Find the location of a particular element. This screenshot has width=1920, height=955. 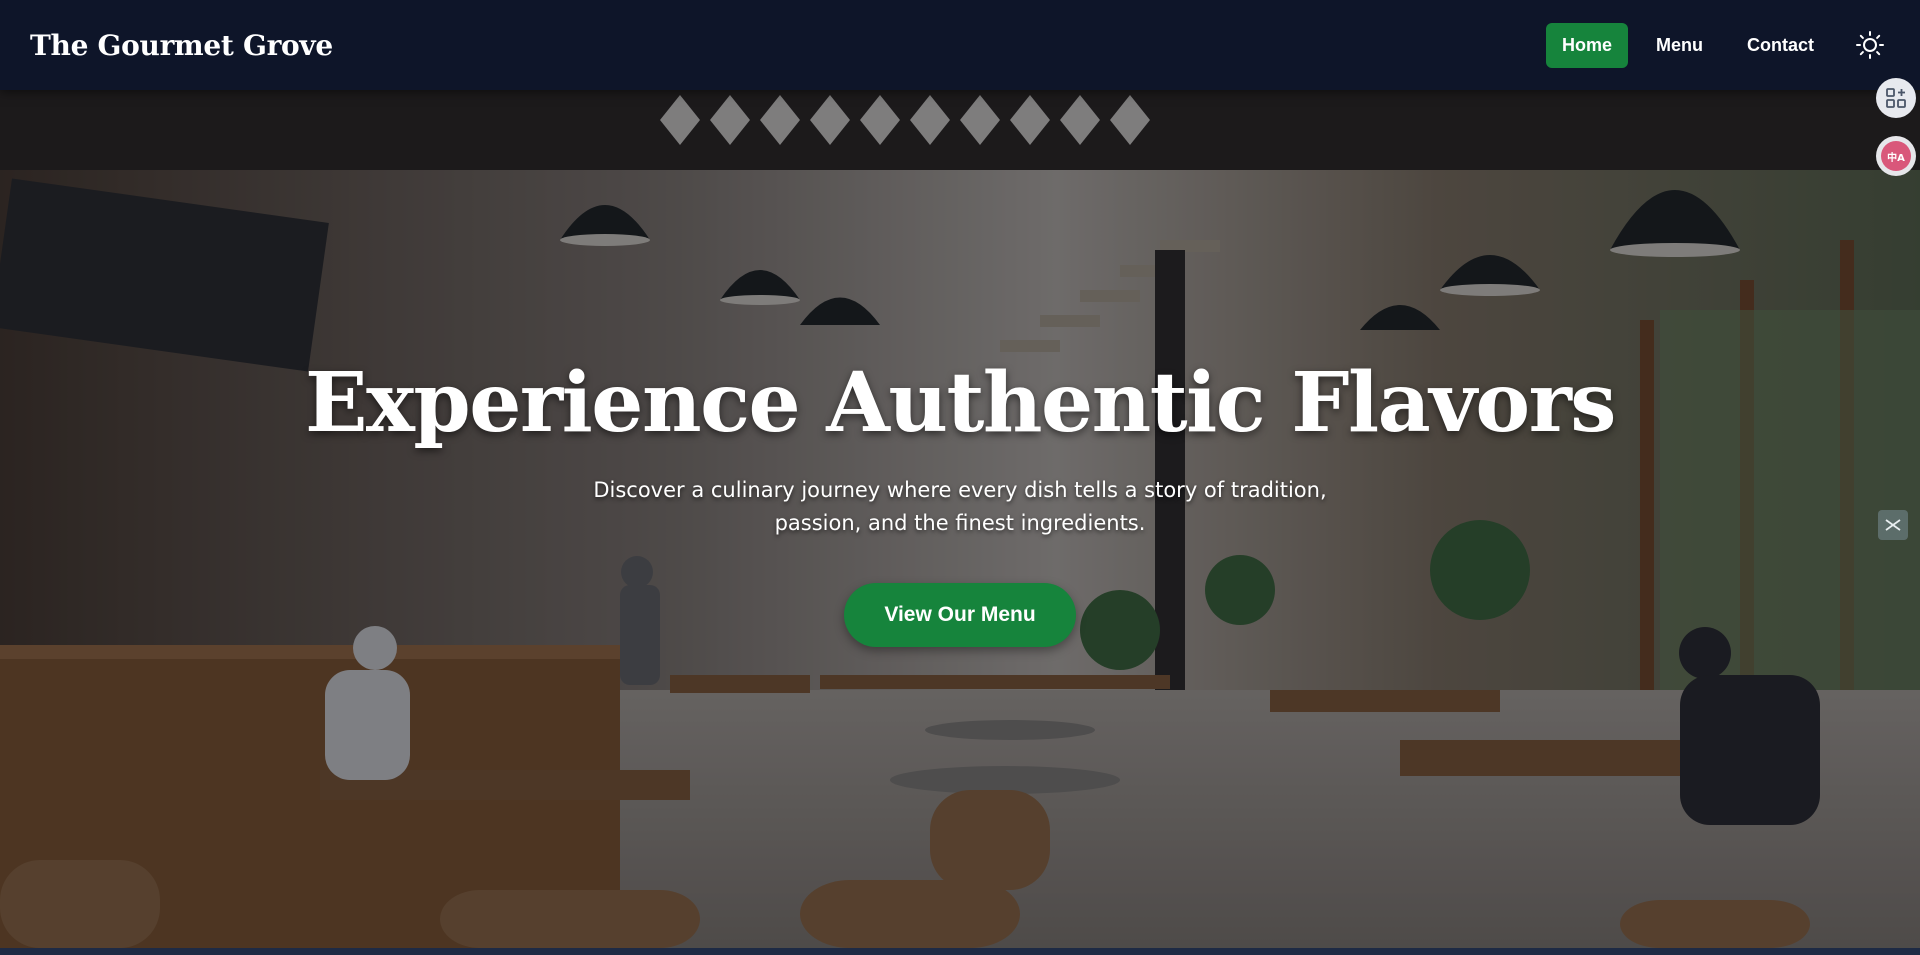

view-menu-button: View Our Menu is located at coordinates (960, 615).